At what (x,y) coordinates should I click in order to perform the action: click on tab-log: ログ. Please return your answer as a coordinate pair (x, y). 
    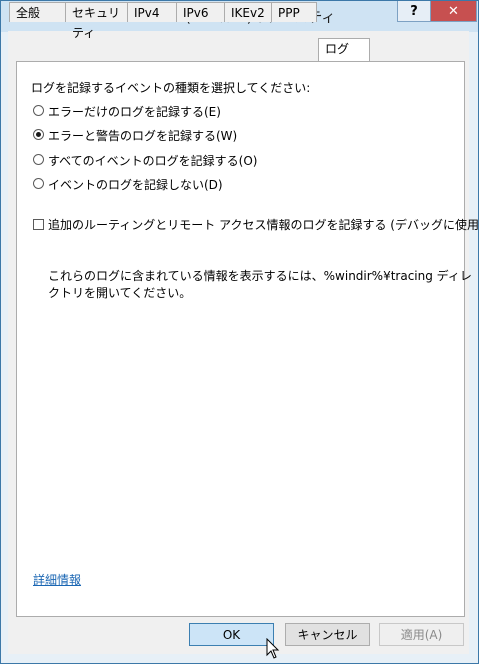
    Looking at the image, I should click on (344, 49).